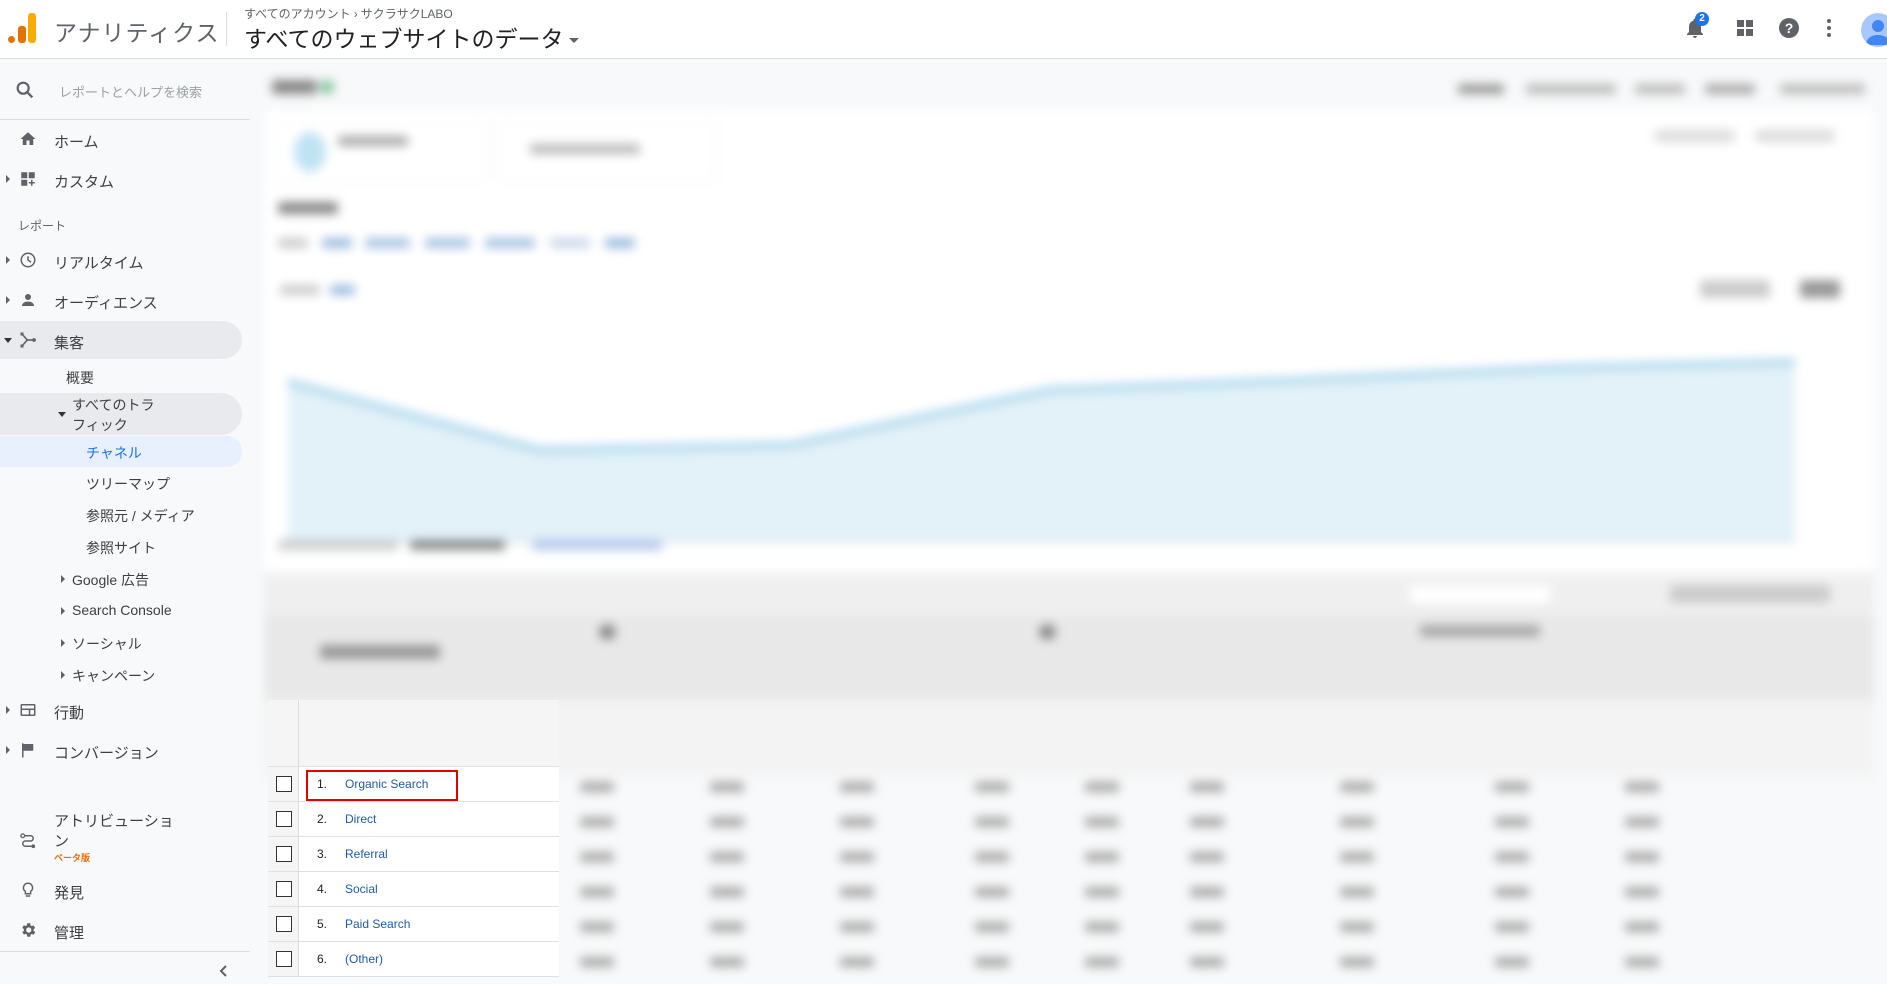  I want to click on sidebar-item-home: ホーム, so click(121, 139).